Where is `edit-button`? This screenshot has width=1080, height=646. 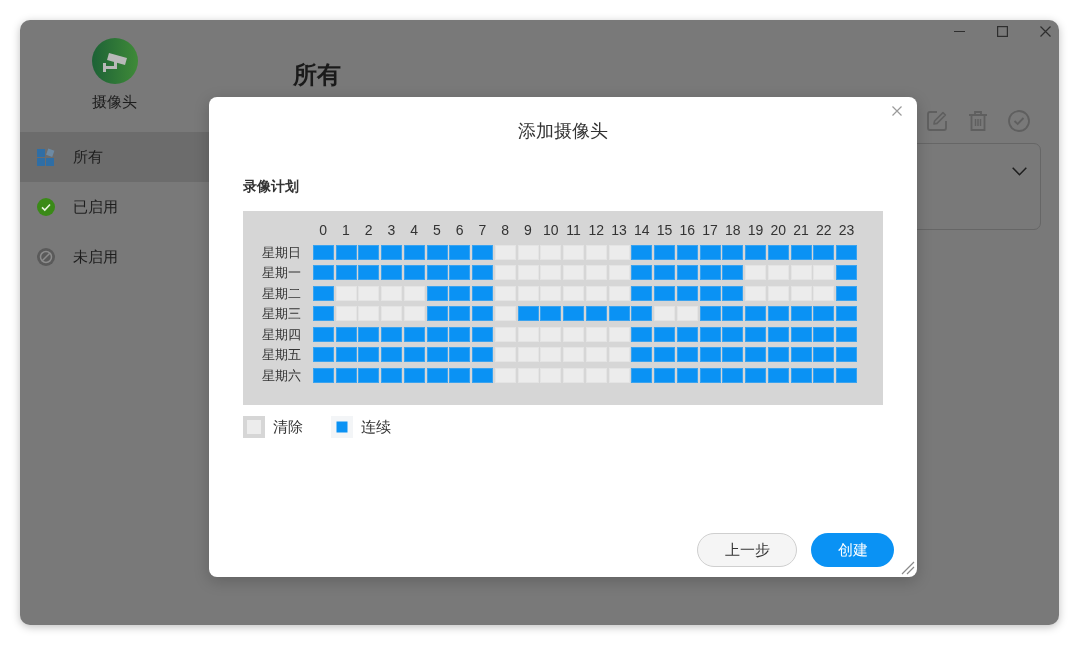
edit-button is located at coordinates (937, 121).